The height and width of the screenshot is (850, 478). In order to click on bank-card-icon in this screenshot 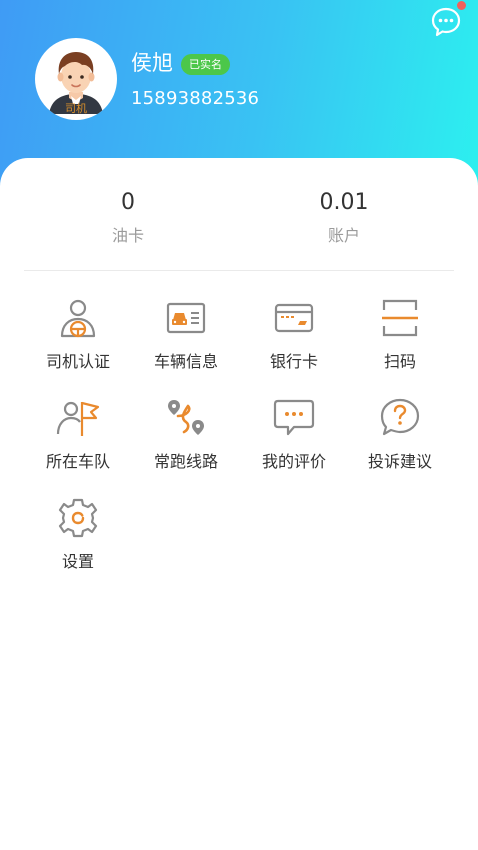, I will do `click(294, 318)`.